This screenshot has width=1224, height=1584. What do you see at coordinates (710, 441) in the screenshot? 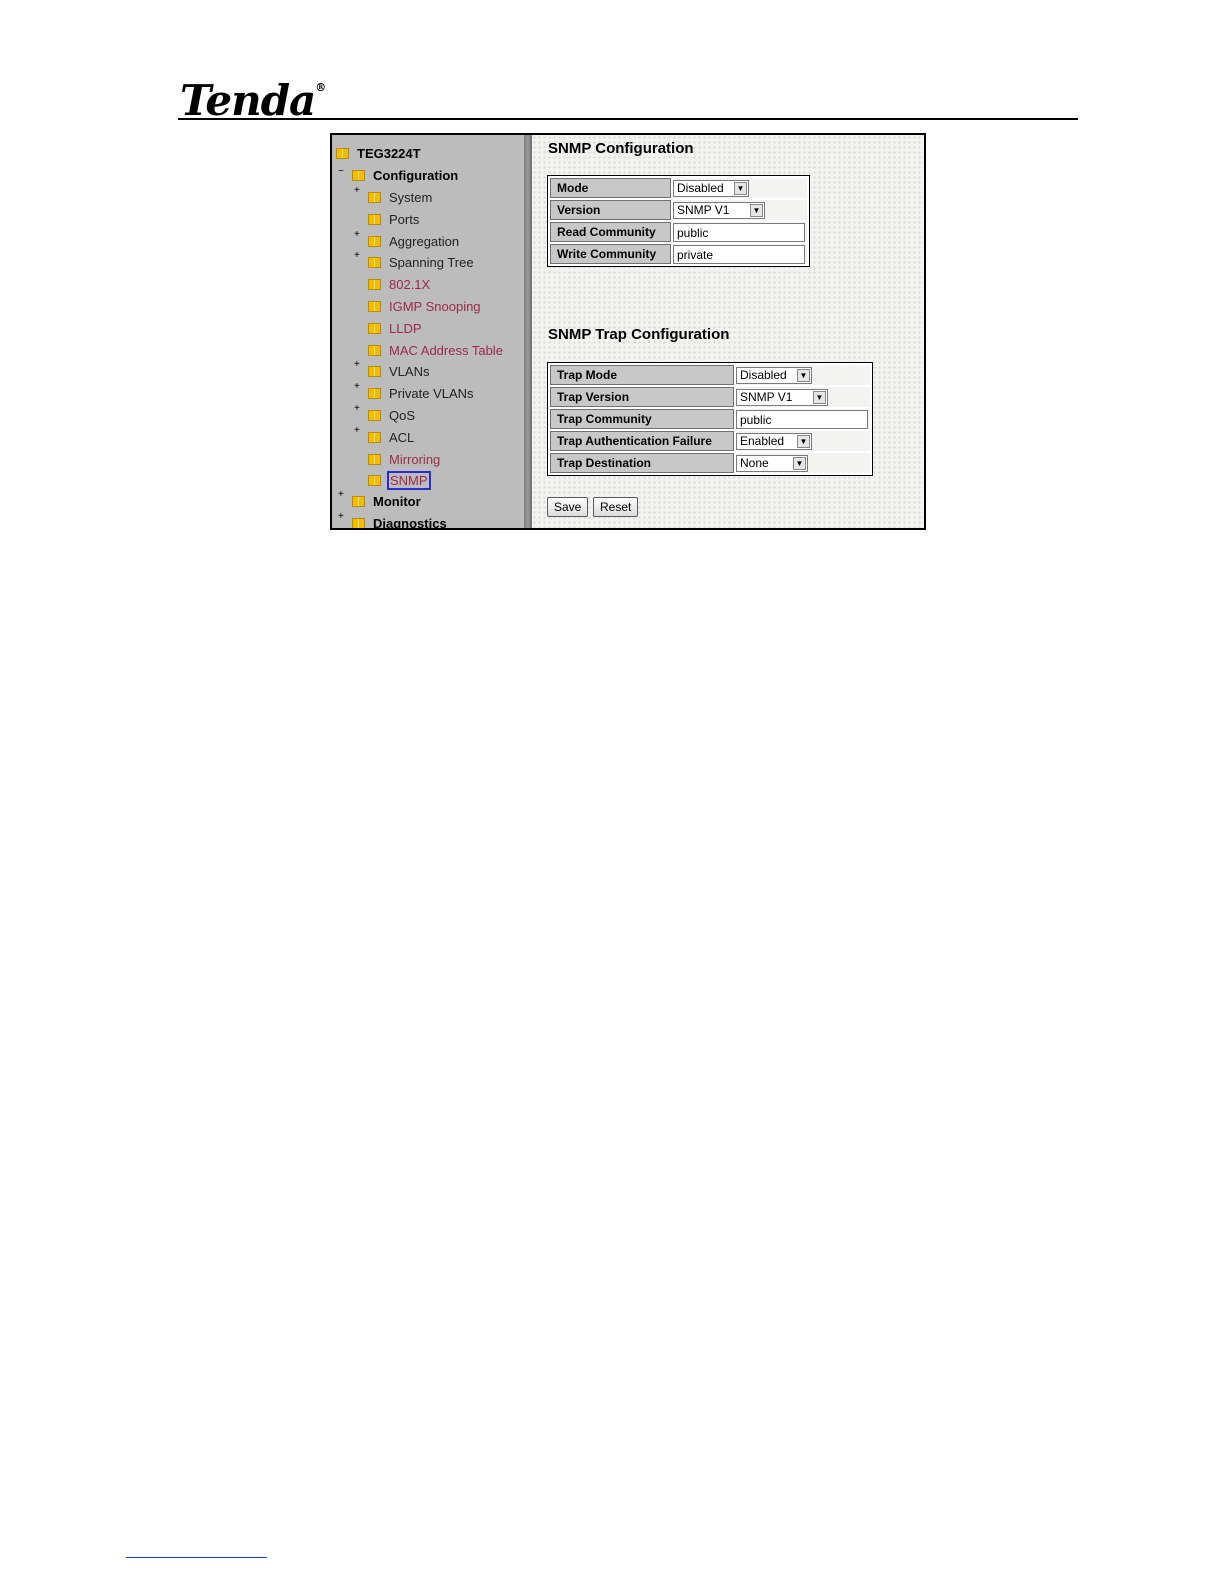
I see `table-row: Trap Authentication Failure Enabled ▼` at bounding box center [710, 441].